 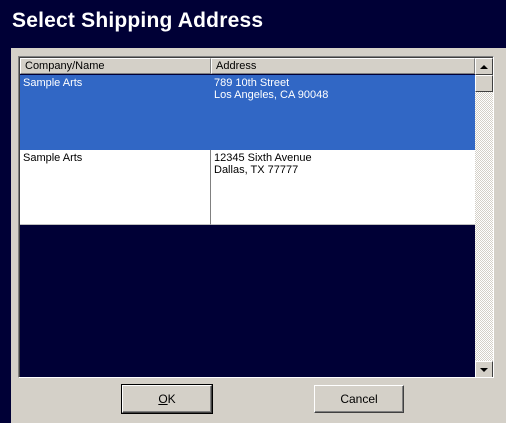 I want to click on dialog-title: Select Shipping Address, so click(x=138, y=20).